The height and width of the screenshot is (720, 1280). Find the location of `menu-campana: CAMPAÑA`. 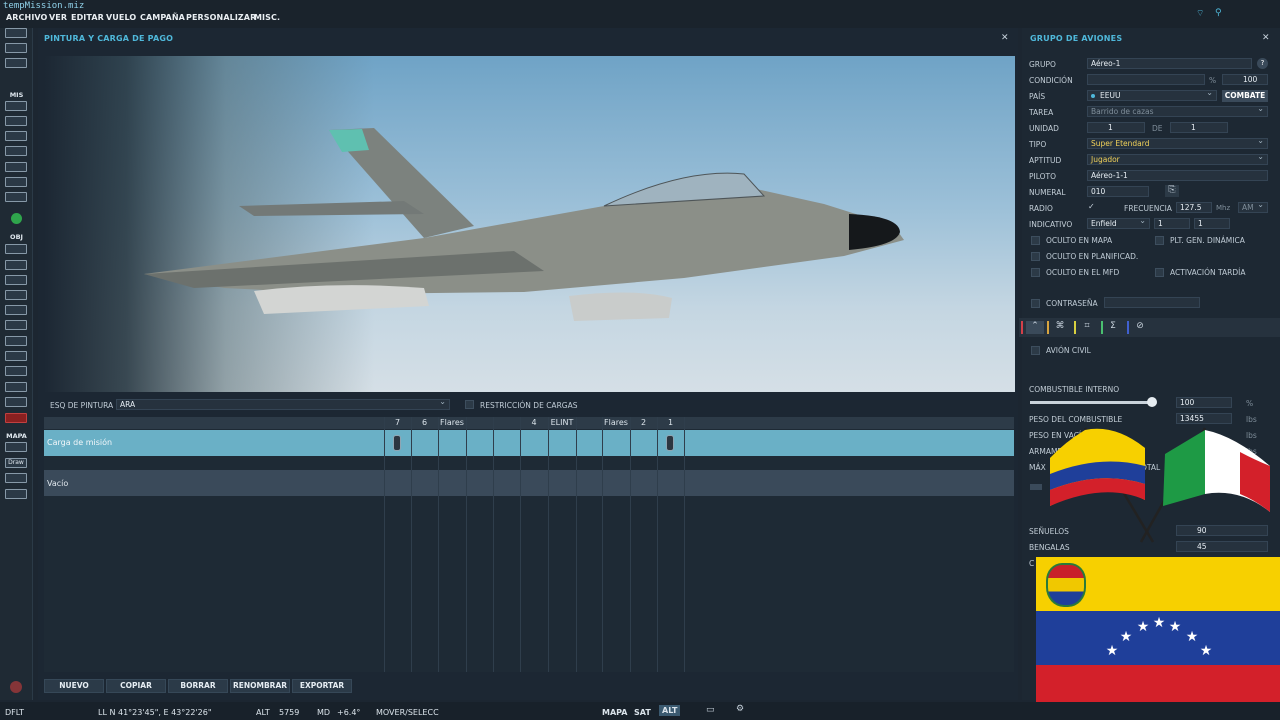

menu-campana: CAMPAÑA is located at coordinates (162, 17).